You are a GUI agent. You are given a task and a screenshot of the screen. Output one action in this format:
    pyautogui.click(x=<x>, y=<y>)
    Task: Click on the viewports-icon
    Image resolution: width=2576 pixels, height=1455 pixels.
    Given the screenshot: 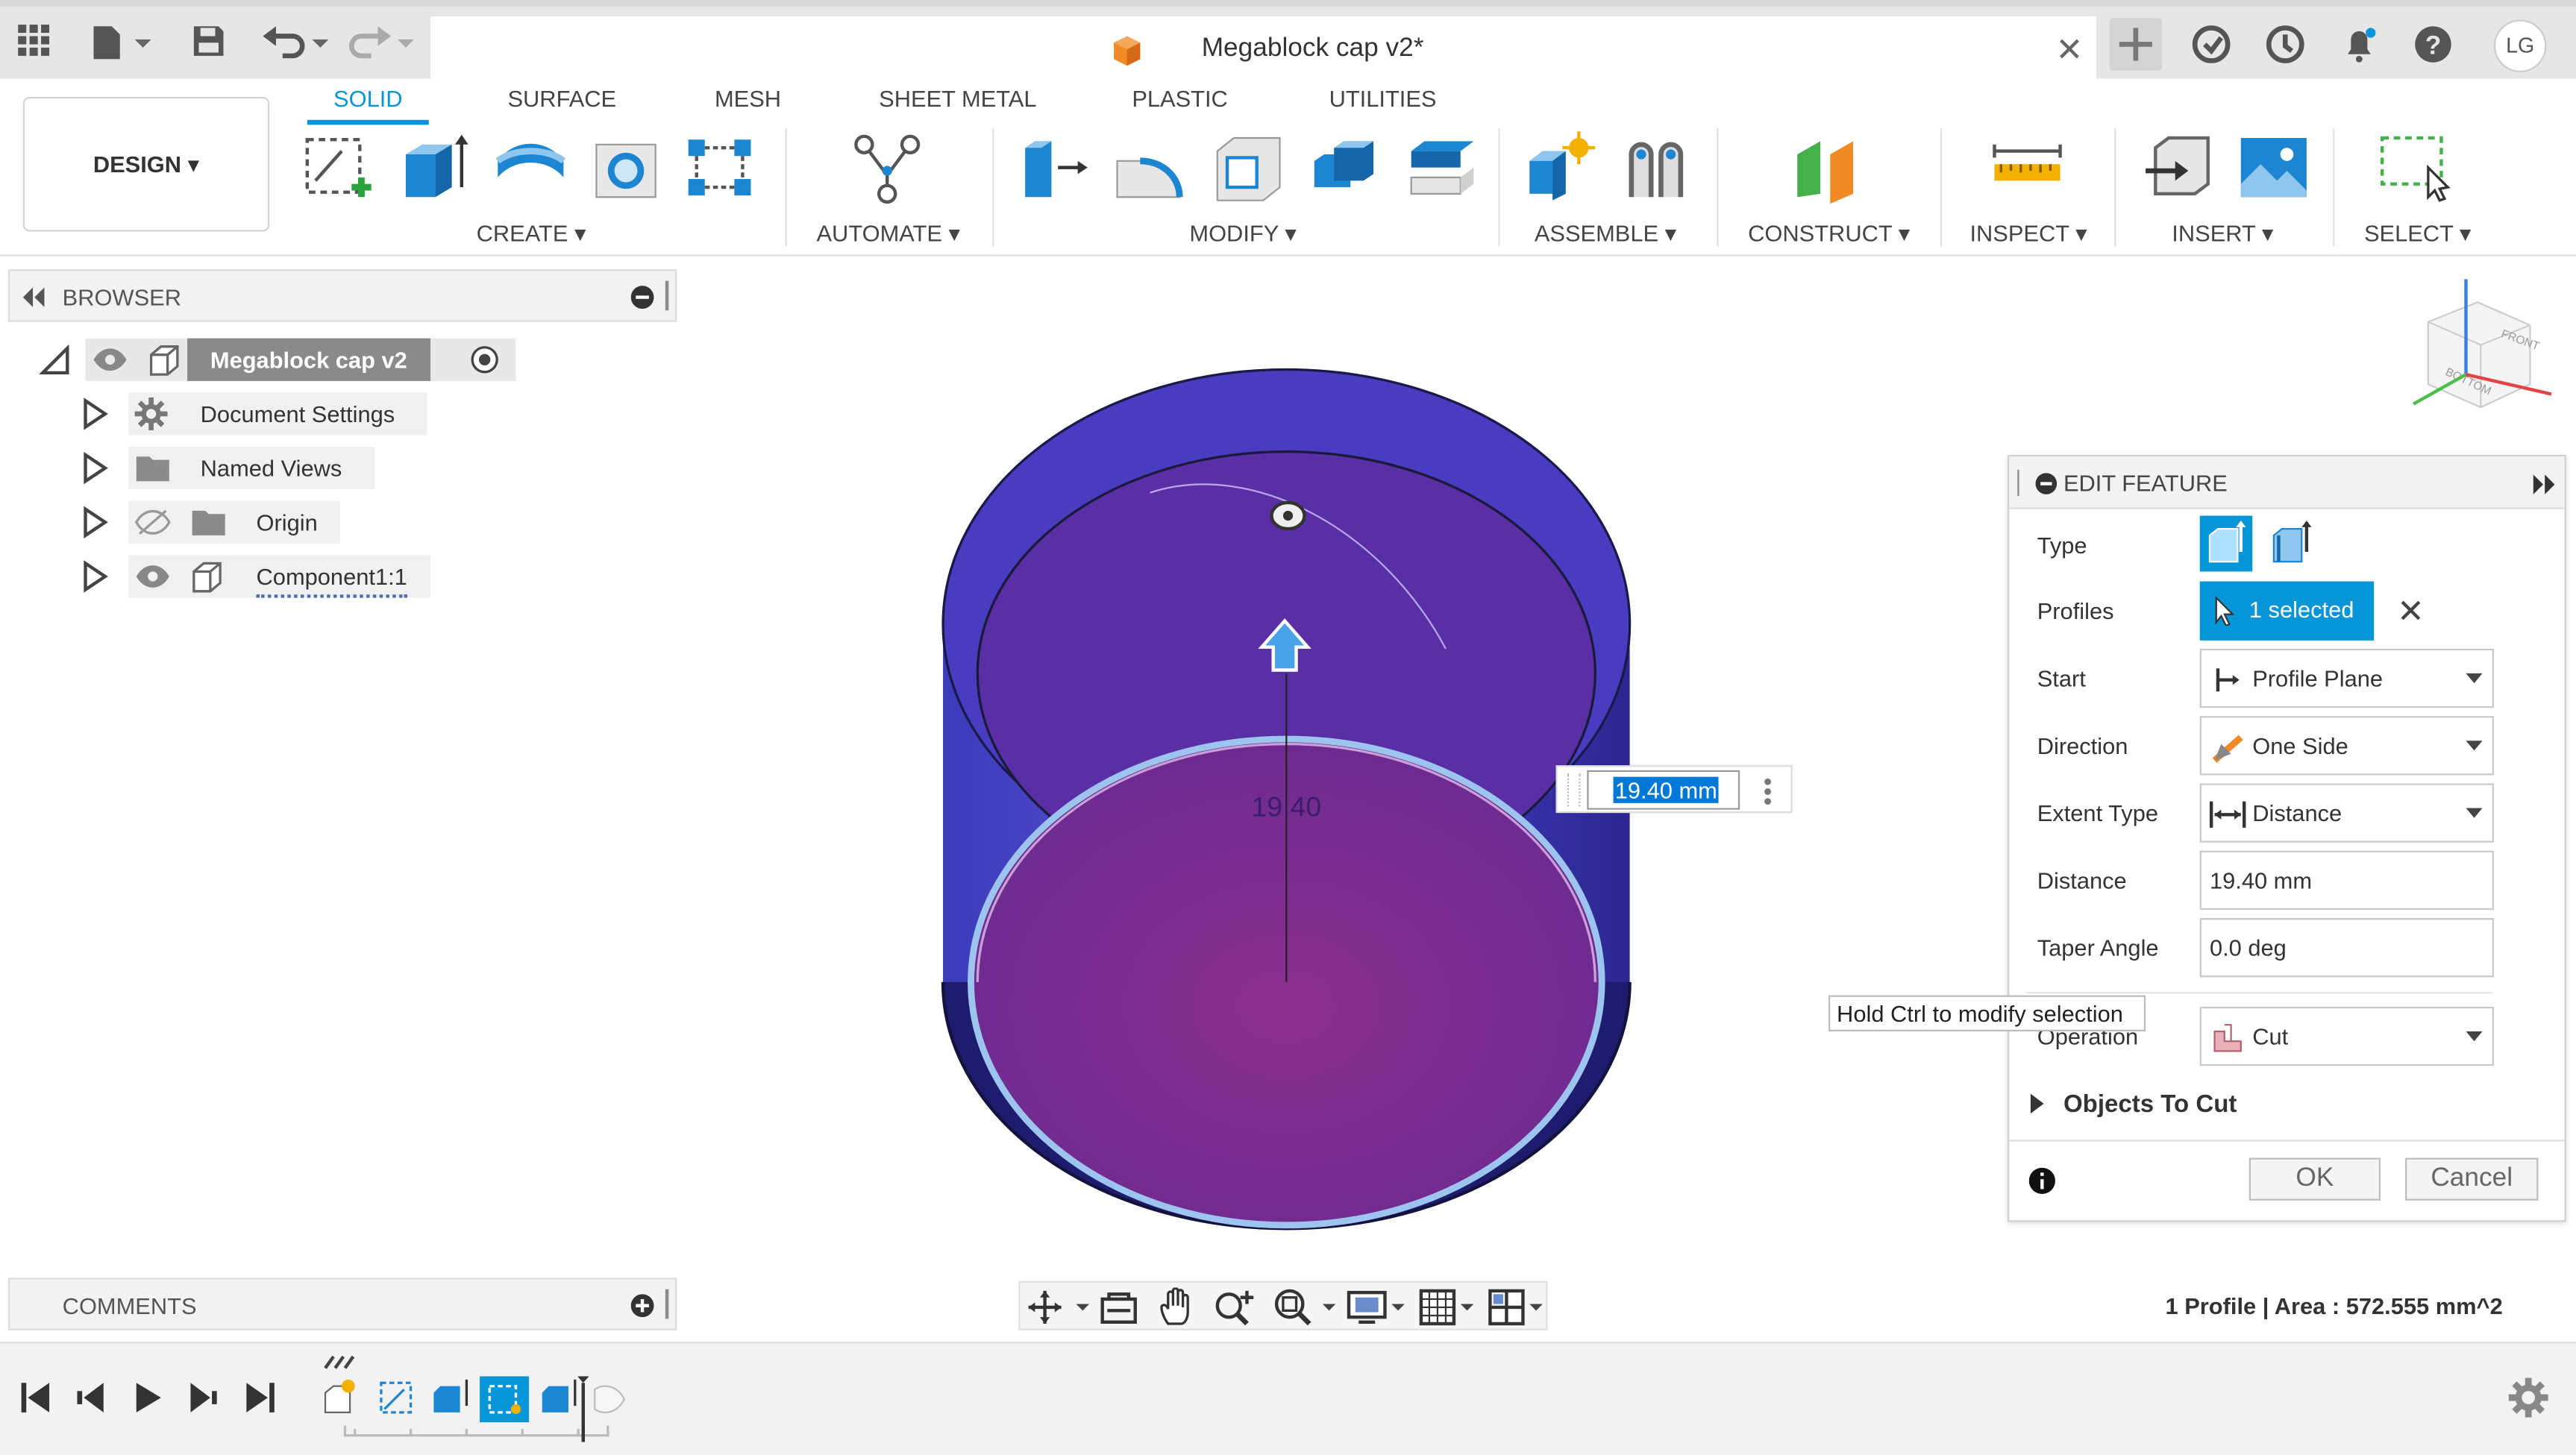 What is the action you would take?
    pyautogui.click(x=1518, y=1307)
    